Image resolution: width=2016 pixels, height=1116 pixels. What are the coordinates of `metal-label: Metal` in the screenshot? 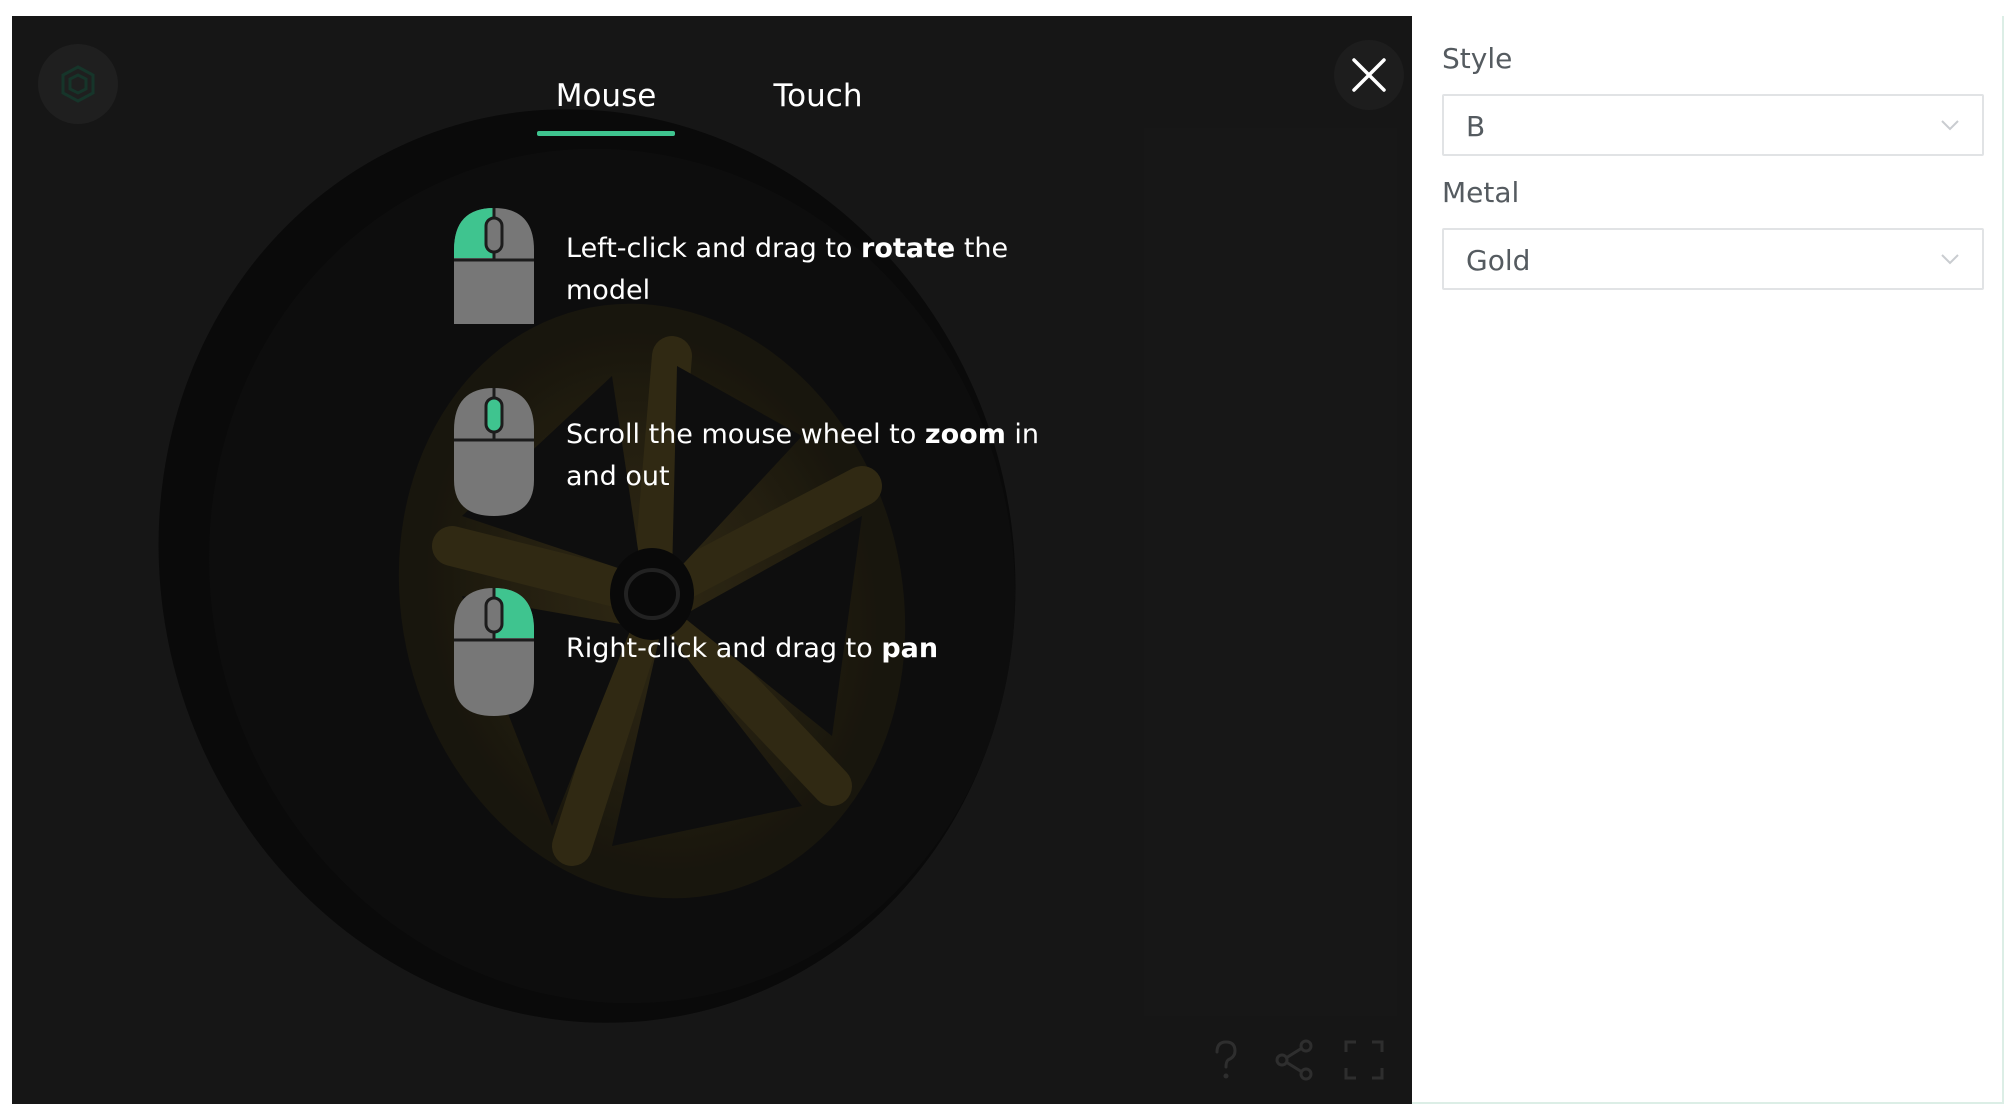 It's located at (1481, 192).